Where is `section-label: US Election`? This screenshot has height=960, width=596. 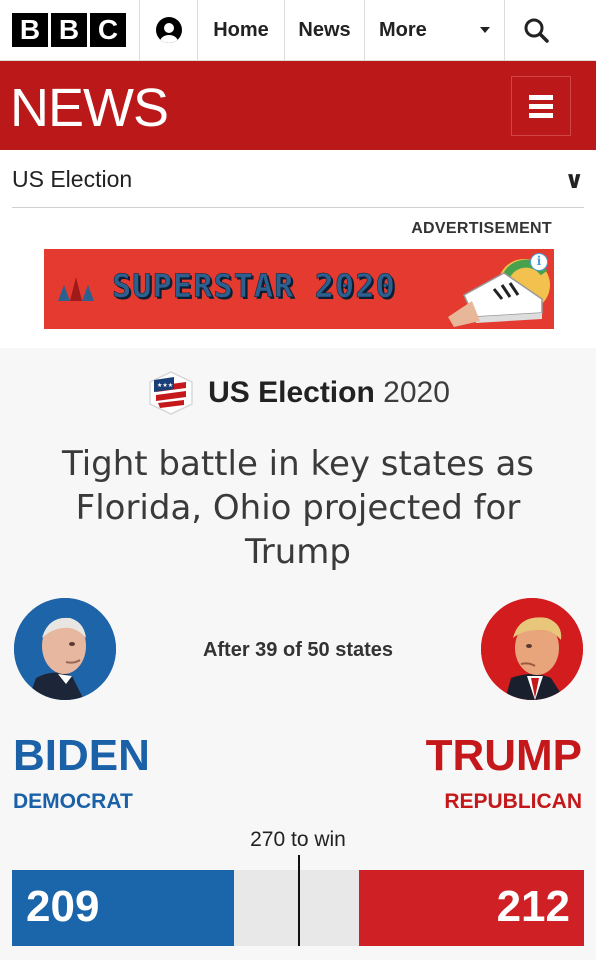 section-label: US Election is located at coordinates (72, 179).